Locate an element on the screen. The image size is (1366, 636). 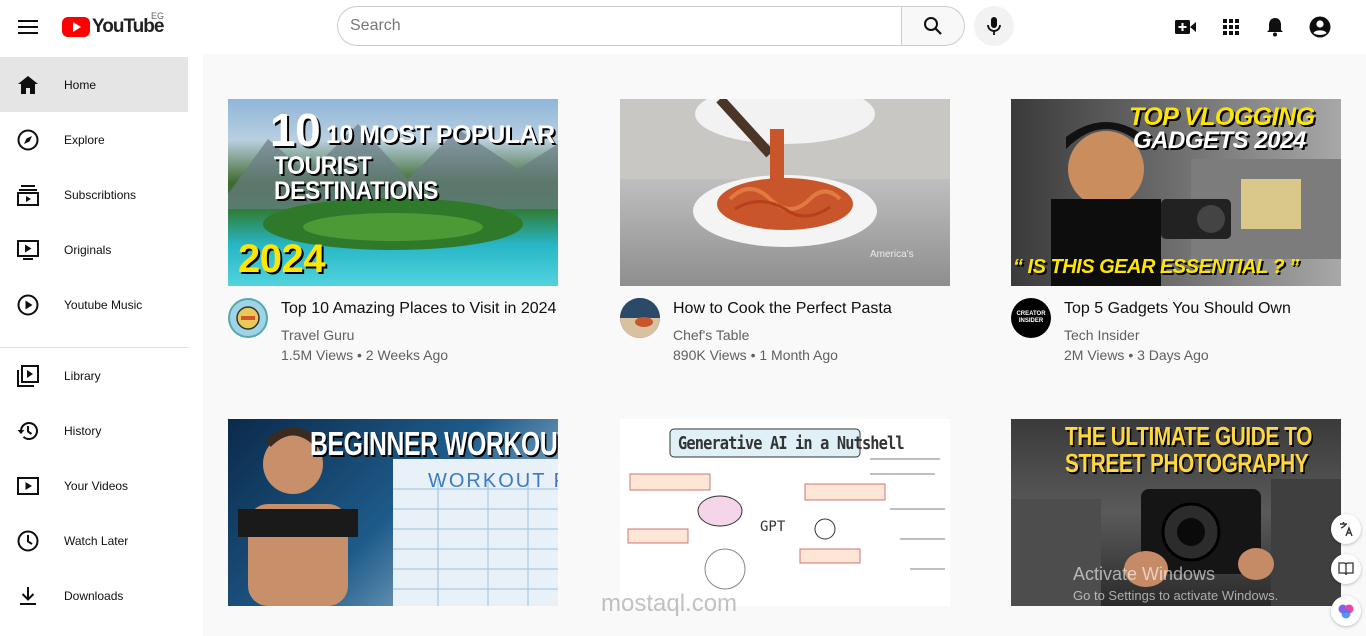
video-stats: 890K Views • 1 Month Ago is located at coordinates (755, 355).